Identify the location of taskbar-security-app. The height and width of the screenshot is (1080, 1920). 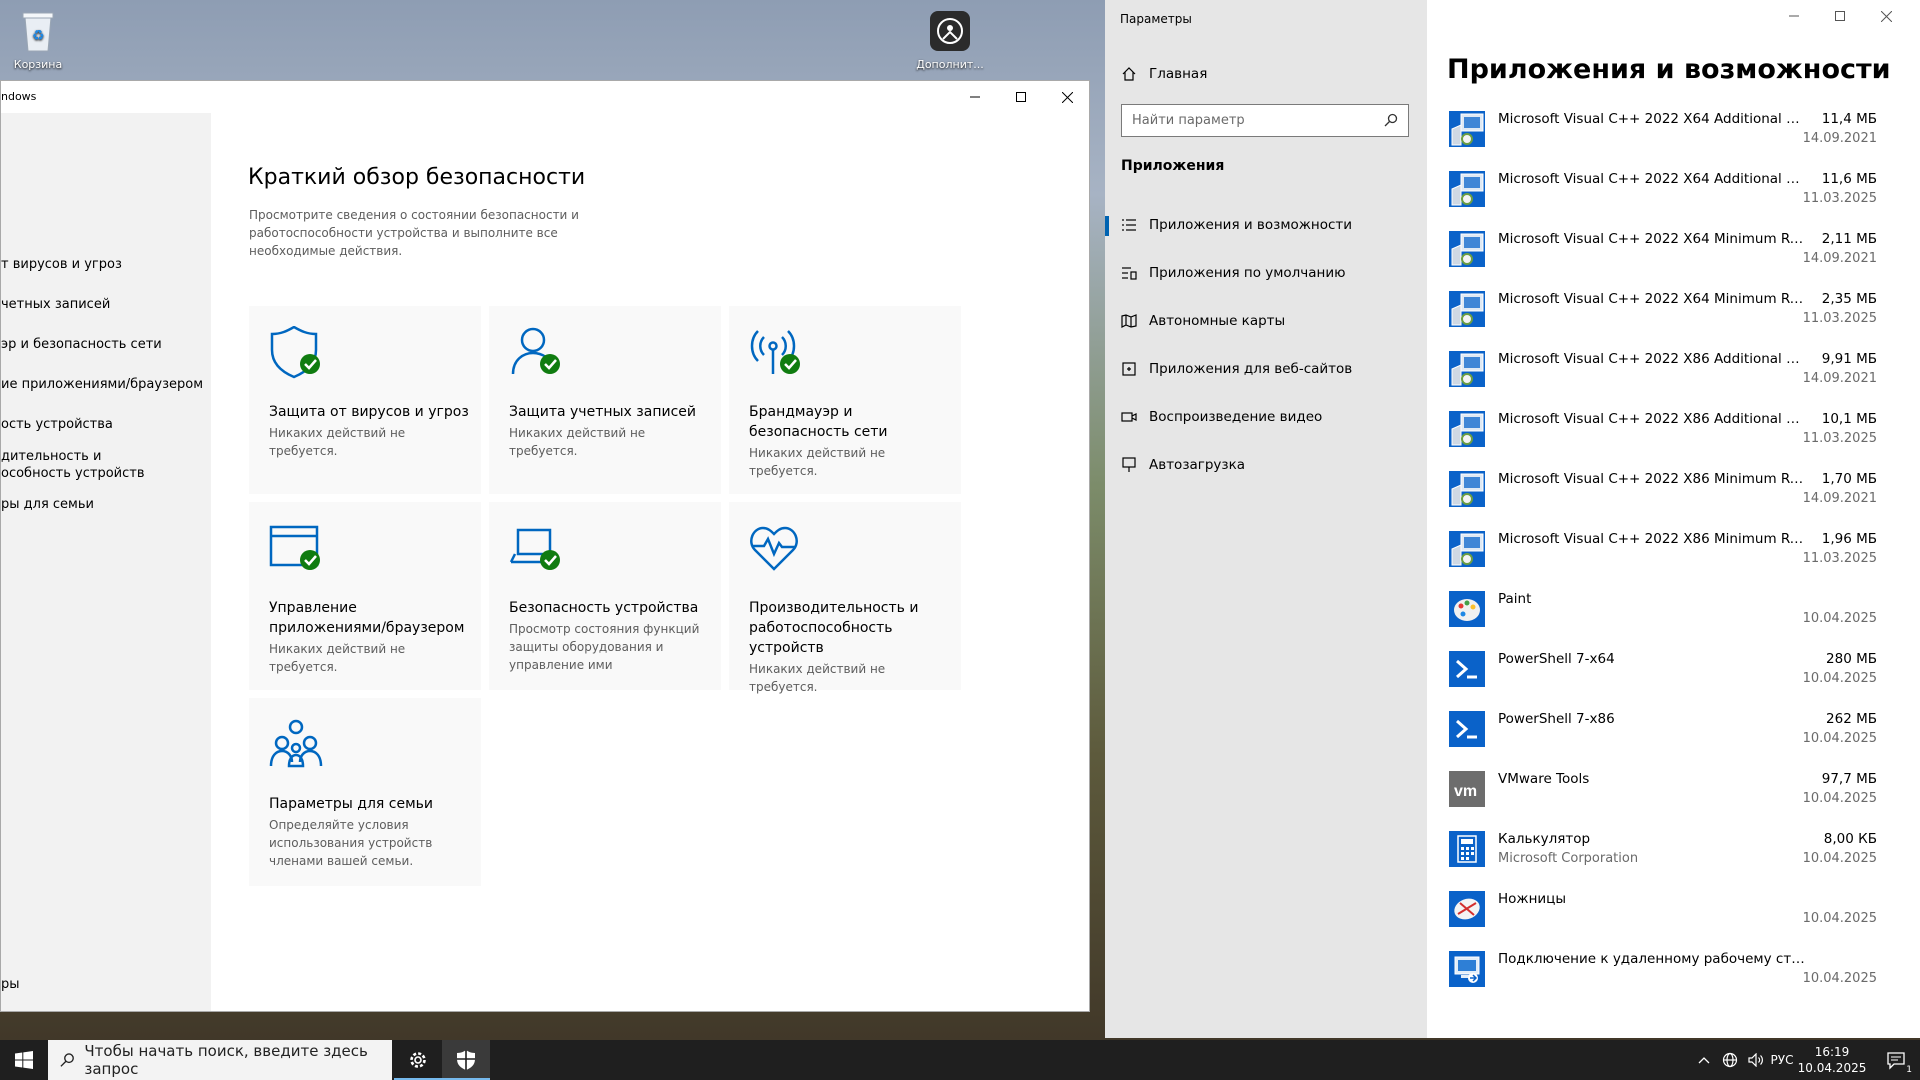
(466, 1060).